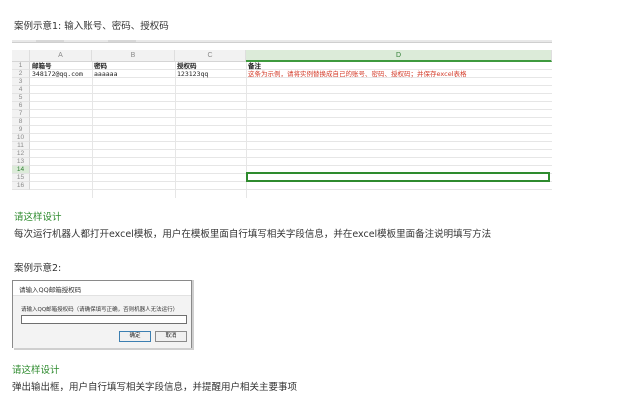 The image size is (640, 409). Describe the element at coordinates (21, 98) in the screenshot. I see `row-header: 5` at that location.